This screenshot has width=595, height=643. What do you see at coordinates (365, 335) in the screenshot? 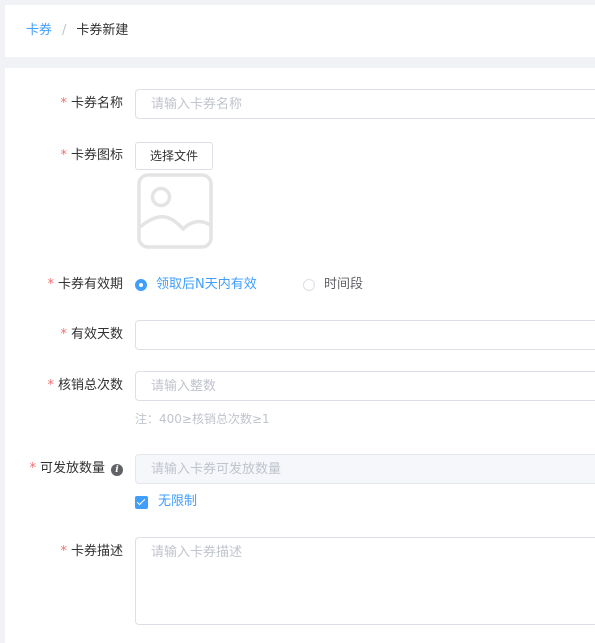
I see `valid-days-input` at bounding box center [365, 335].